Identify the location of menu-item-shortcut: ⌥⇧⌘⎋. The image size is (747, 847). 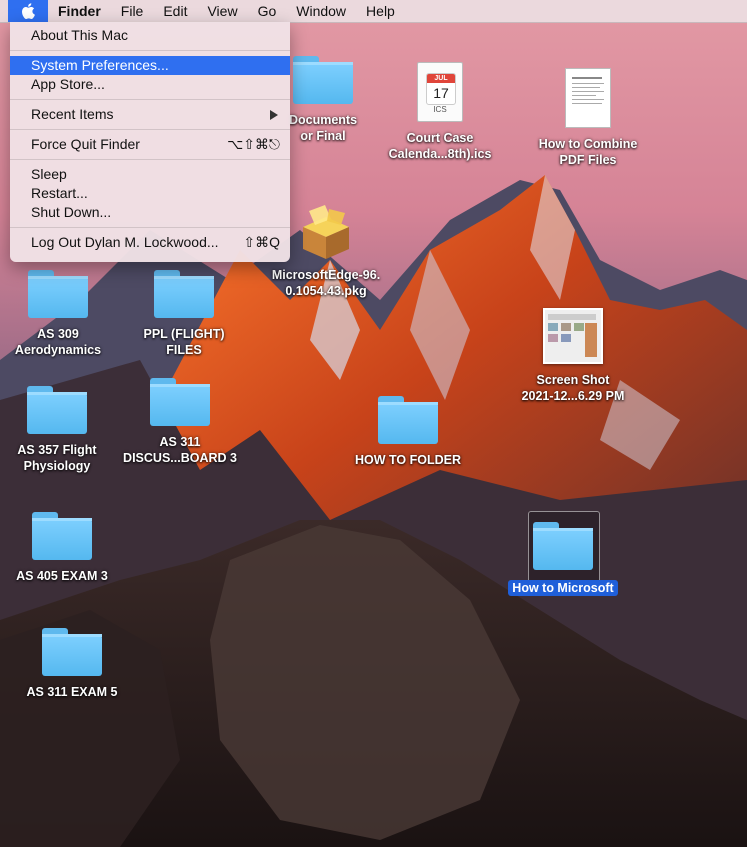
(253, 144).